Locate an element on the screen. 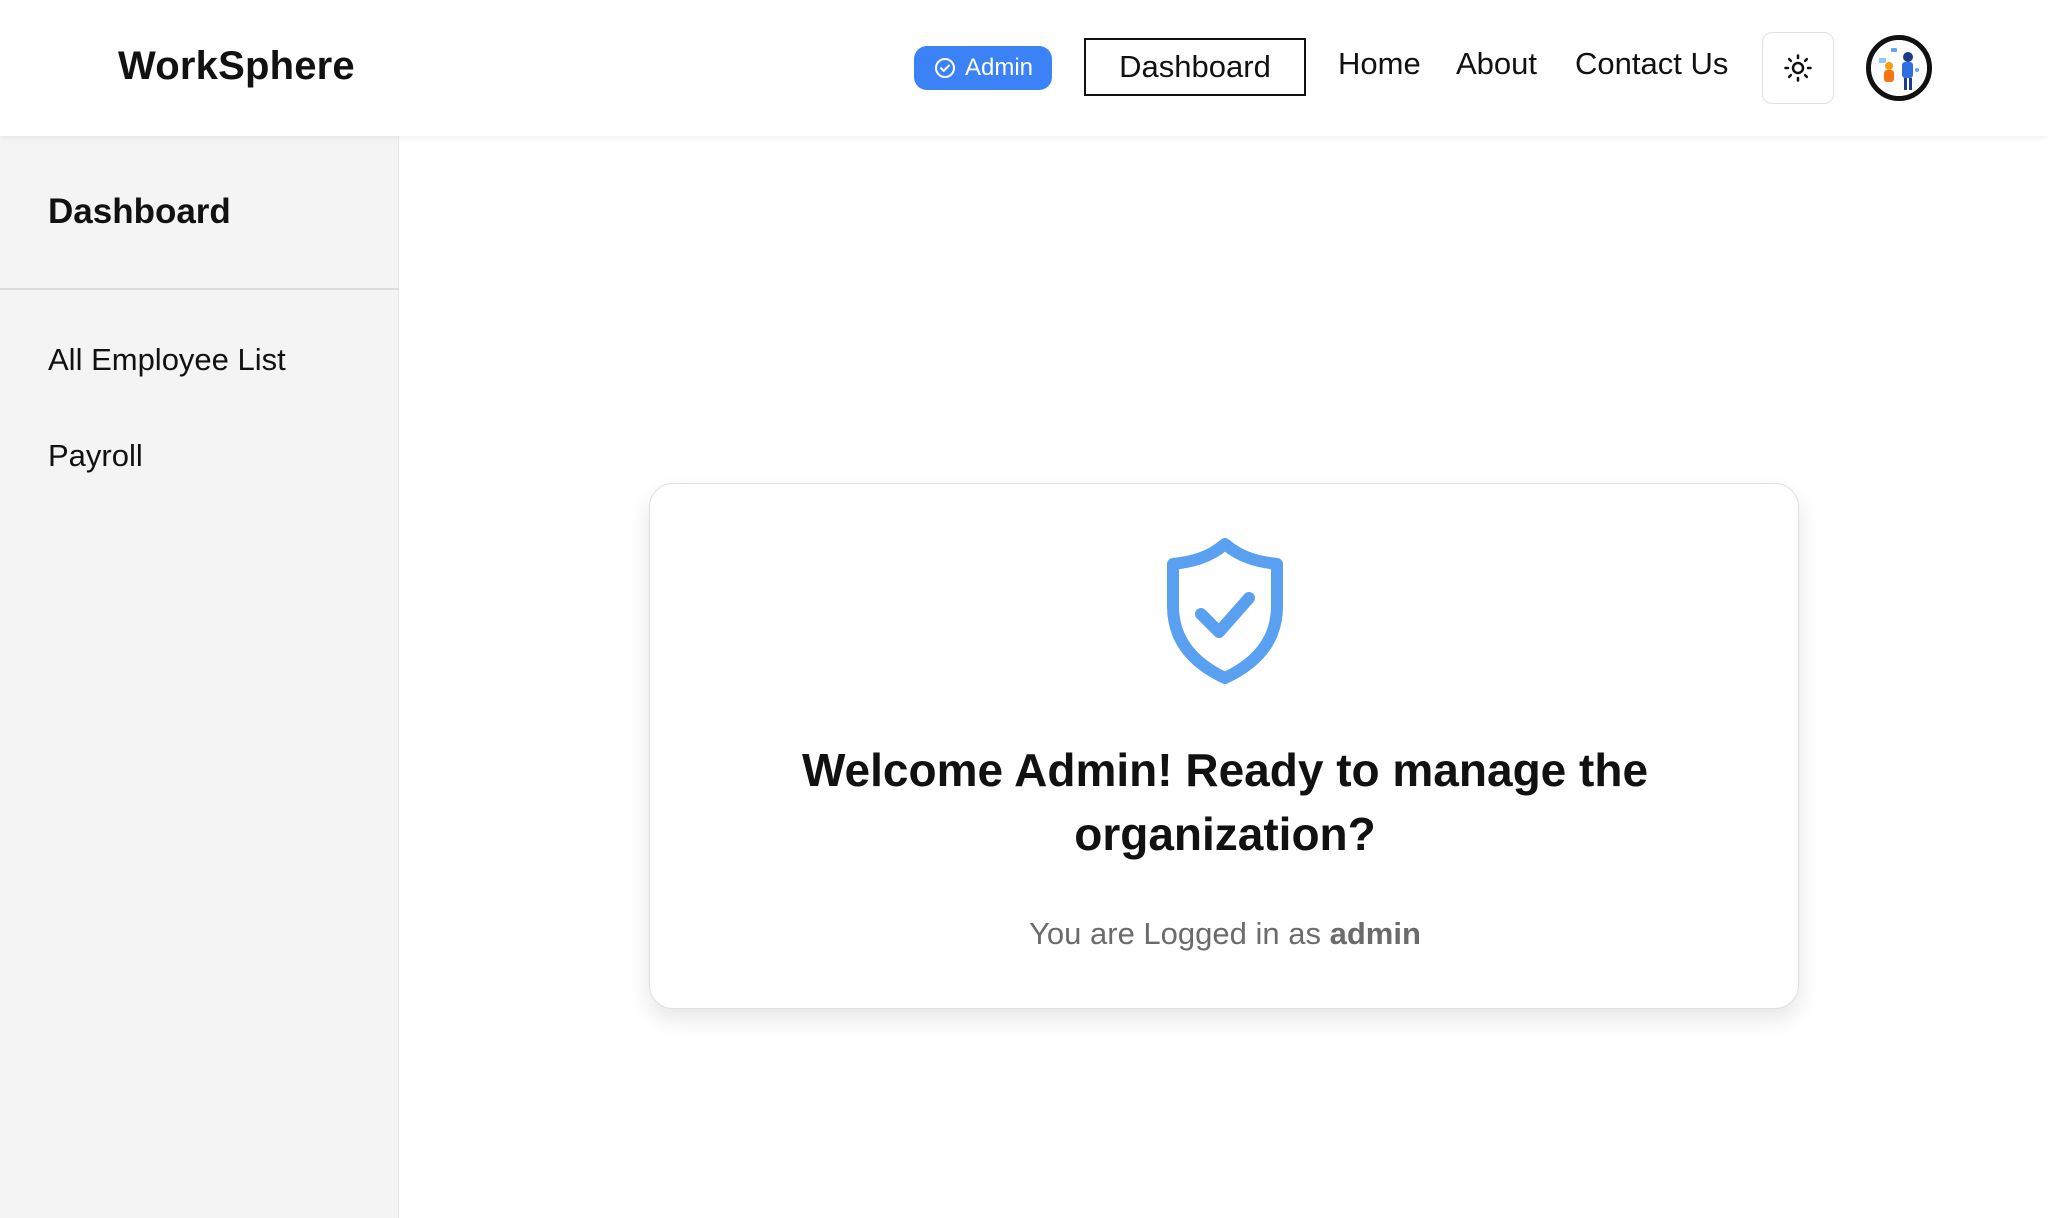  sidebar-item-payroll: Payroll is located at coordinates (95, 456).